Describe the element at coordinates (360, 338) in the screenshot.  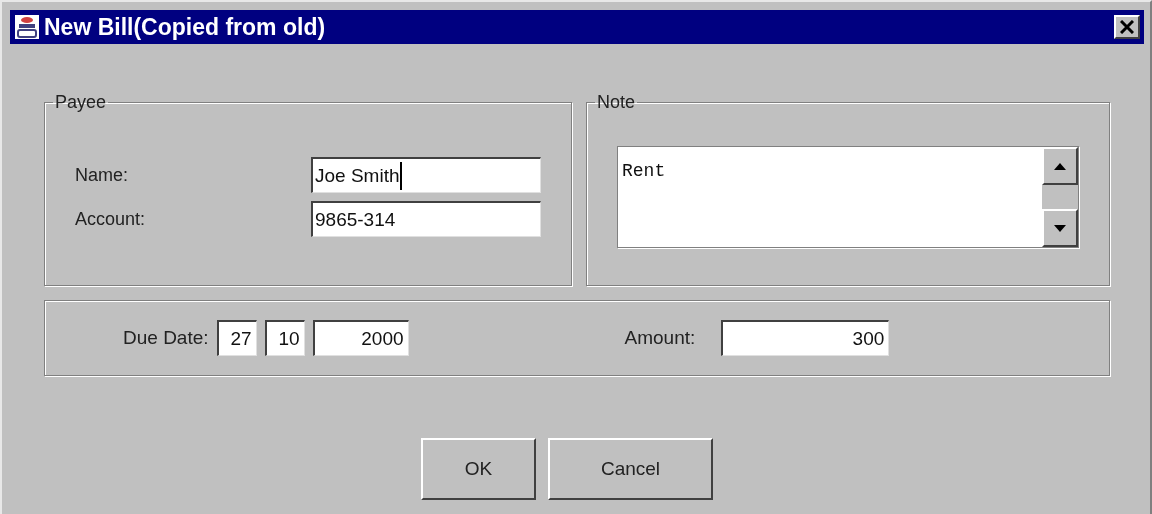
I see `year-field: 2000` at that location.